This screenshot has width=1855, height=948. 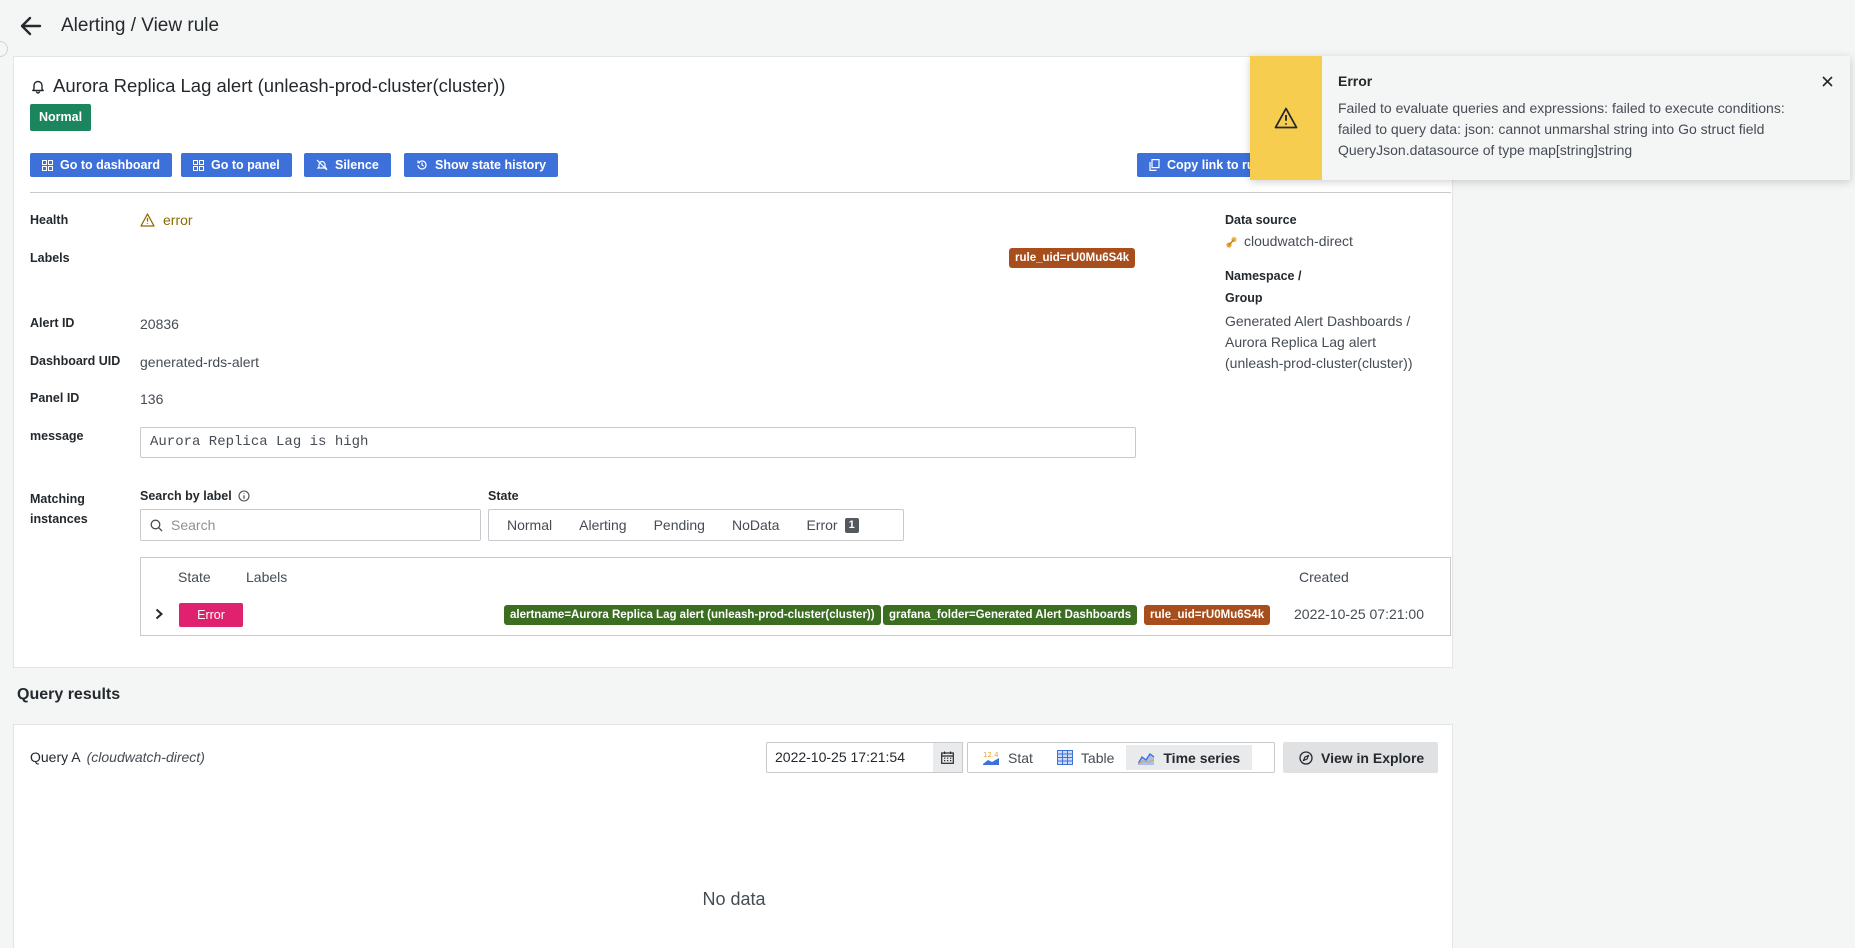 I want to click on chevron-right-icon, so click(x=159, y=614).